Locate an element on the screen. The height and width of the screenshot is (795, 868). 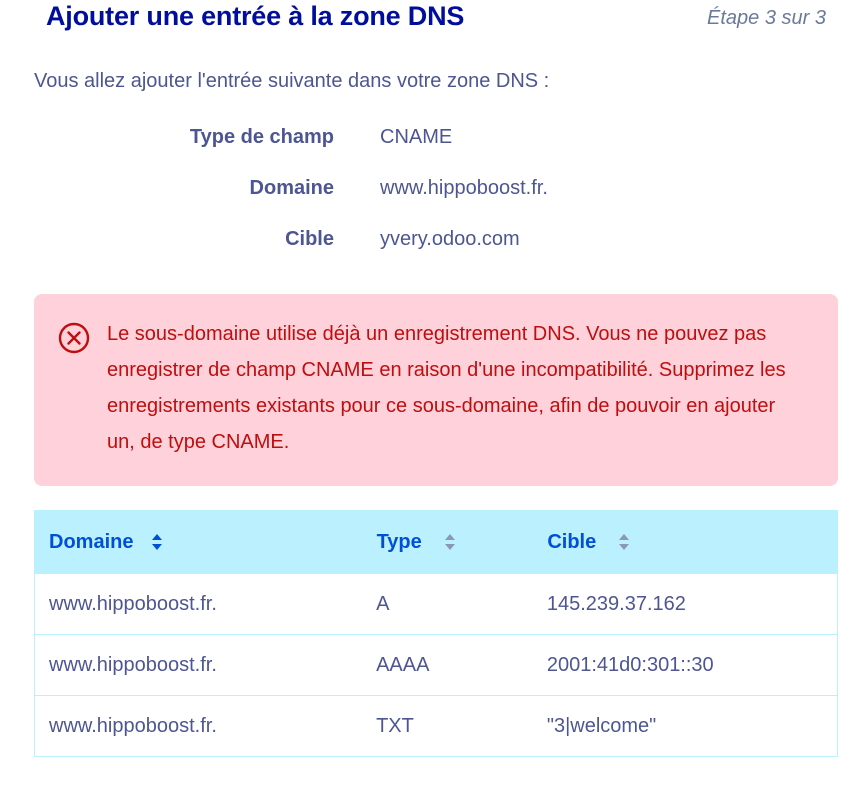
column-header-type: Type is located at coordinates (447, 542).